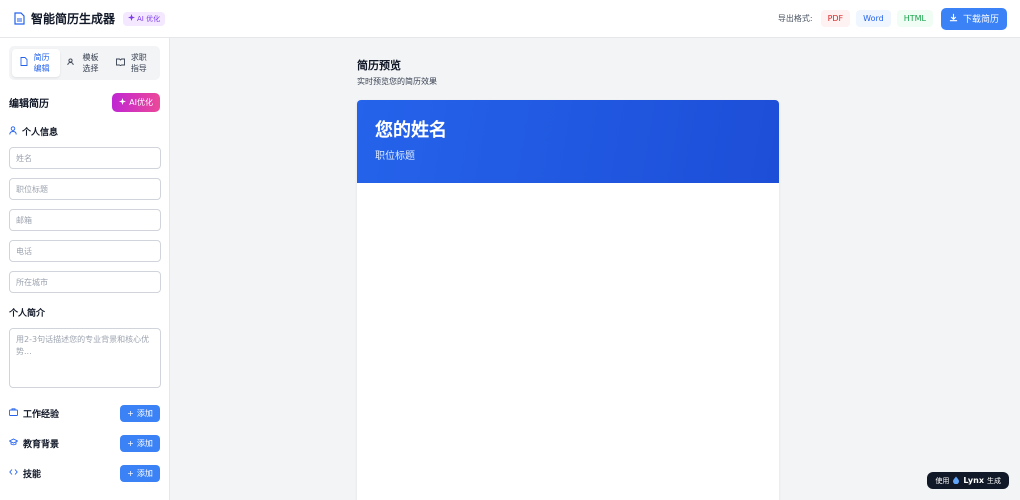  What do you see at coordinates (32, 474) in the screenshot?
I see `skills-label: 技能` at bounding box center [32, 474].